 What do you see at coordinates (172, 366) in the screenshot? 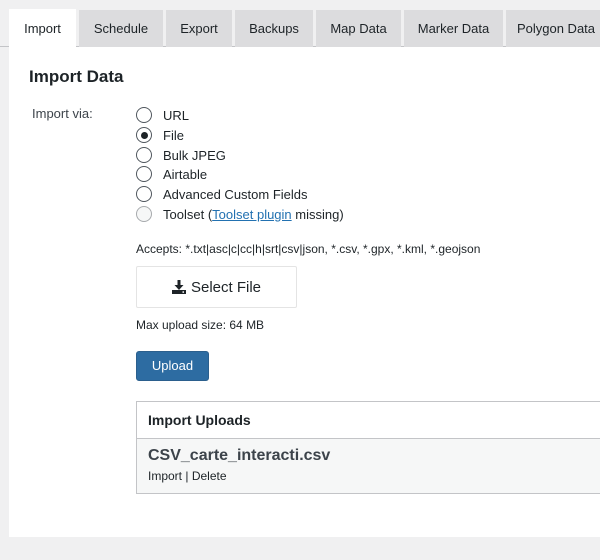
I see `upload-button: Upload` at bounding box center [172, 366].